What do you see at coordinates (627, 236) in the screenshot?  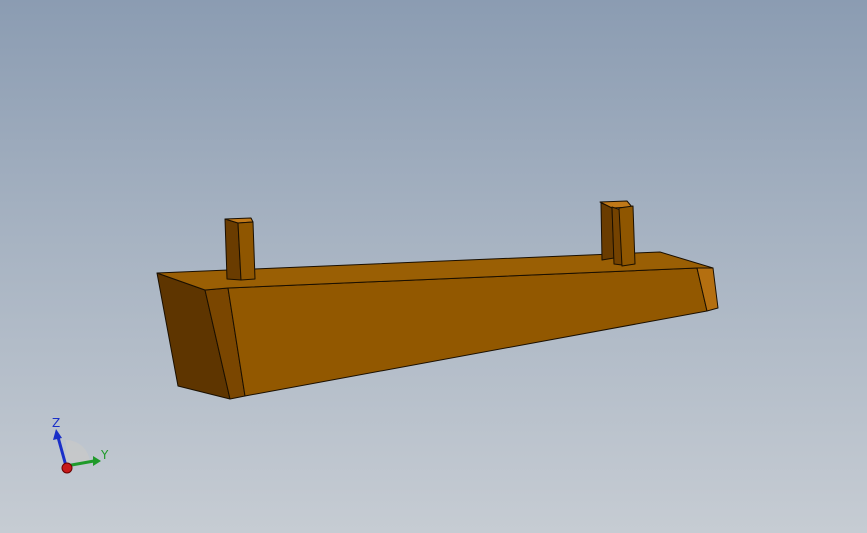 I see `right-tab-front` at bounding box center [627, 236].